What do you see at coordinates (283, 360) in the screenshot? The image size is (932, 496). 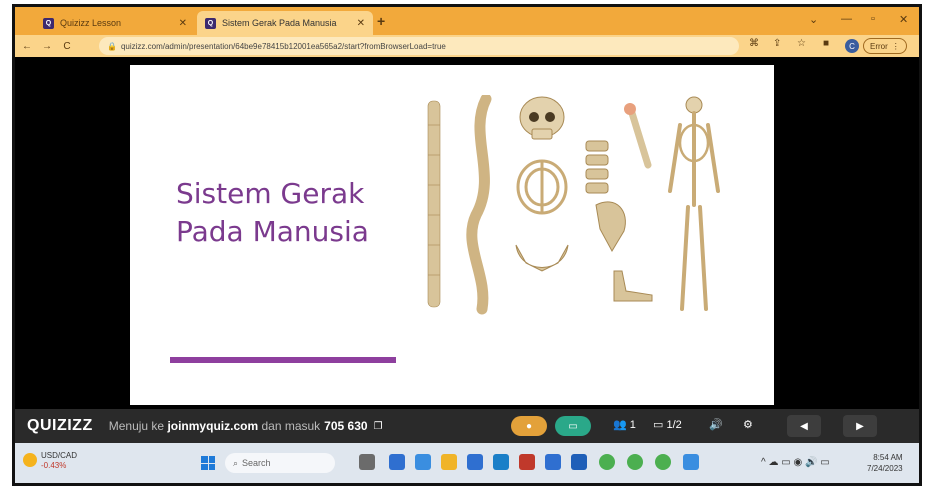 I see `title-underline` at bounding box center [283, 360].